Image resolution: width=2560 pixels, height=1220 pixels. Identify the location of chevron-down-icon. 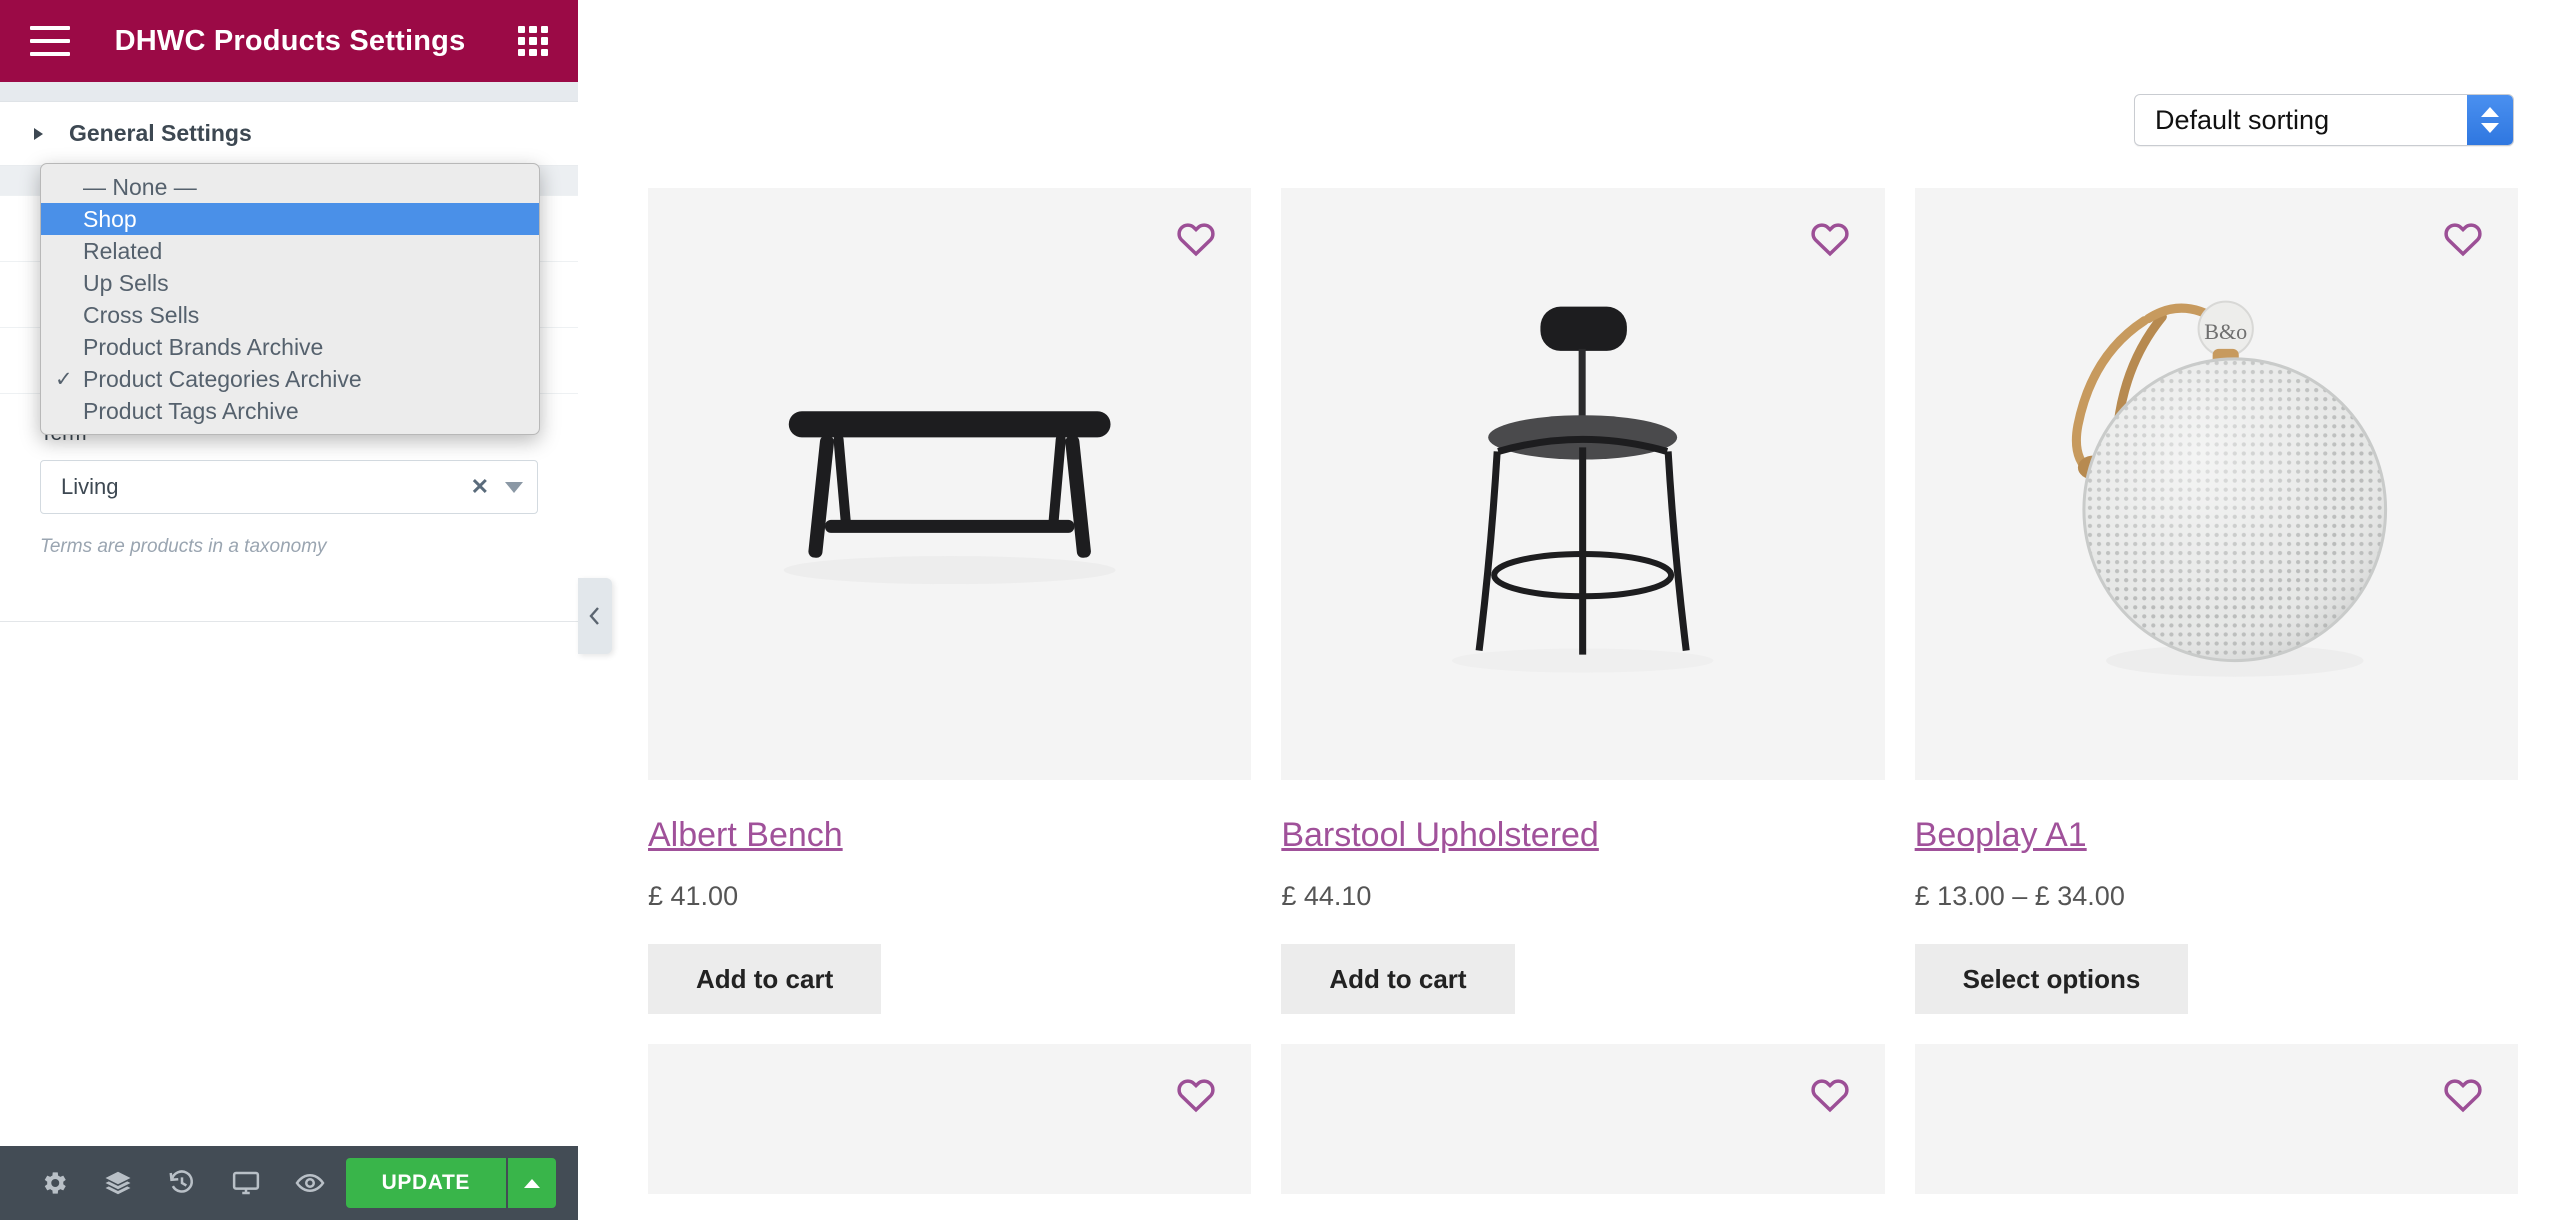
(514, 487).